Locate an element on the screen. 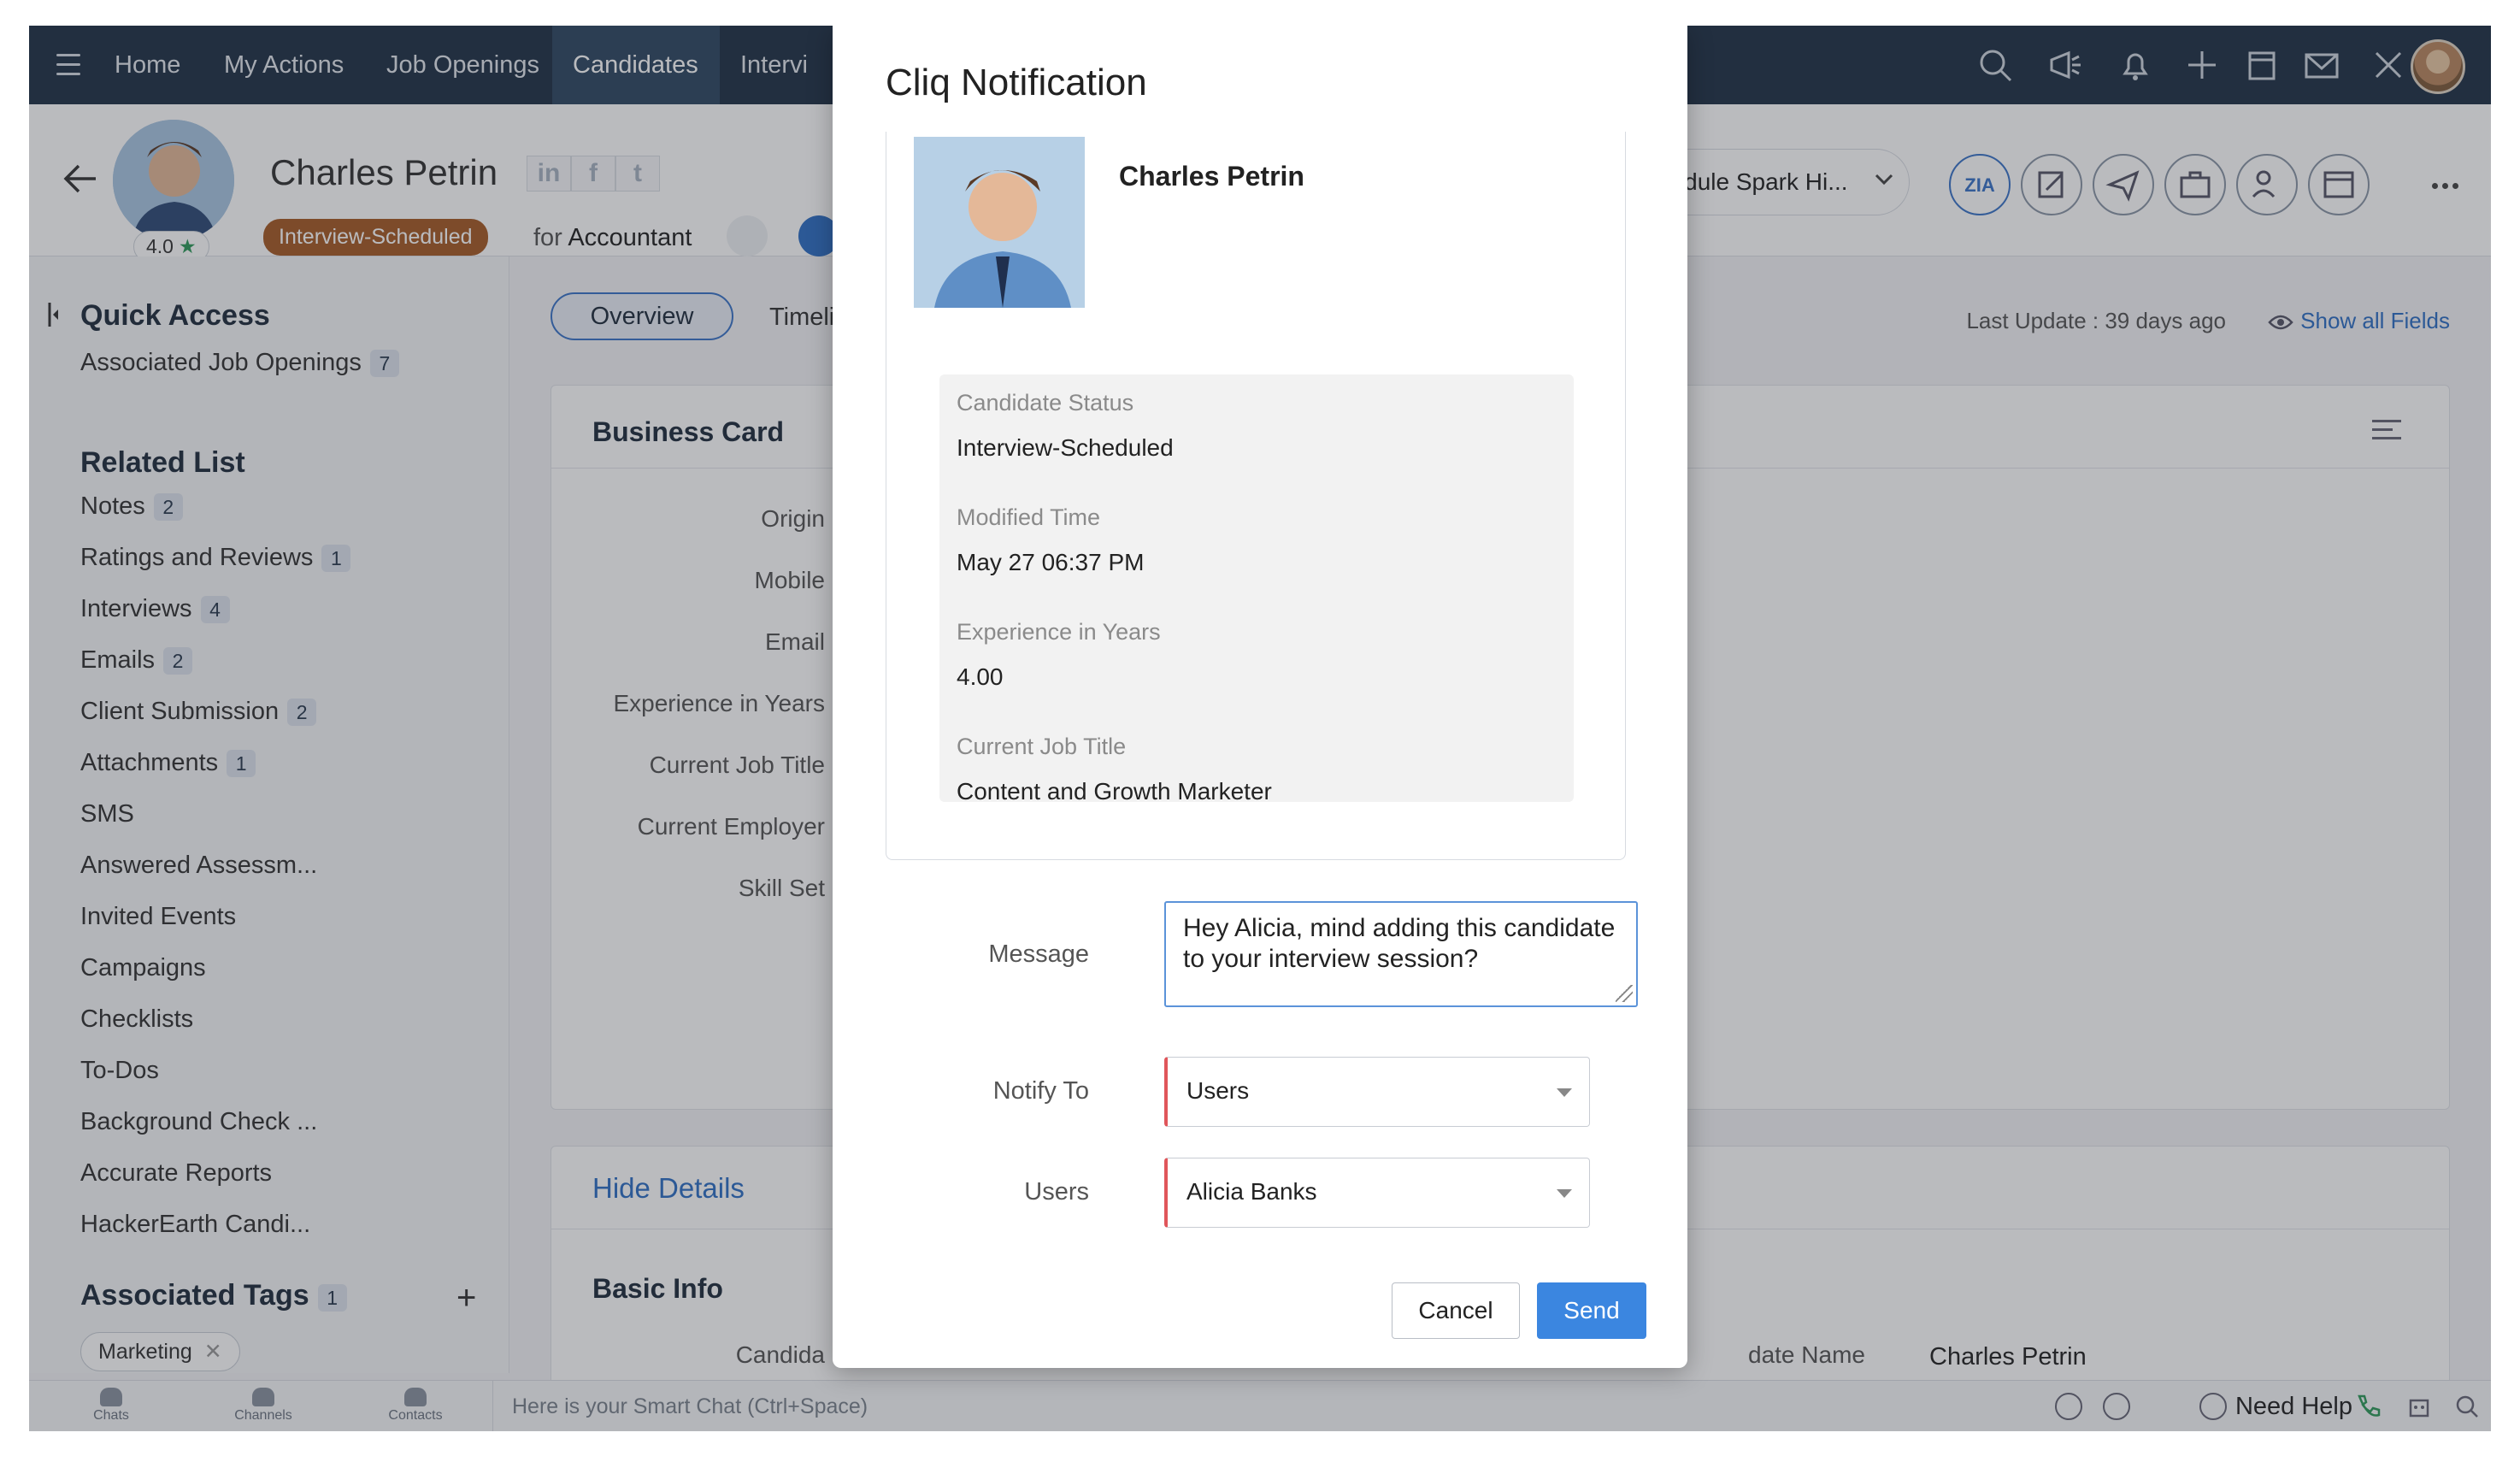 Image resolution: width=2520 pixels, height=1462 pixels. info-label: Experience in Years is located at coordinates (1059, 632).